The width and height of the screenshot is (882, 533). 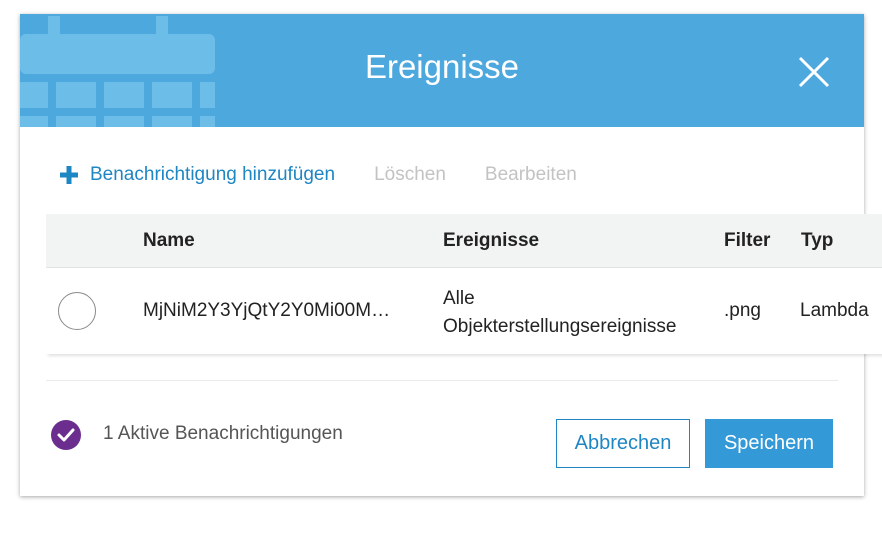 I want to click on active-notifications-status: 1 Aktive Benachrichtigungen, so click(x=223, y=433).